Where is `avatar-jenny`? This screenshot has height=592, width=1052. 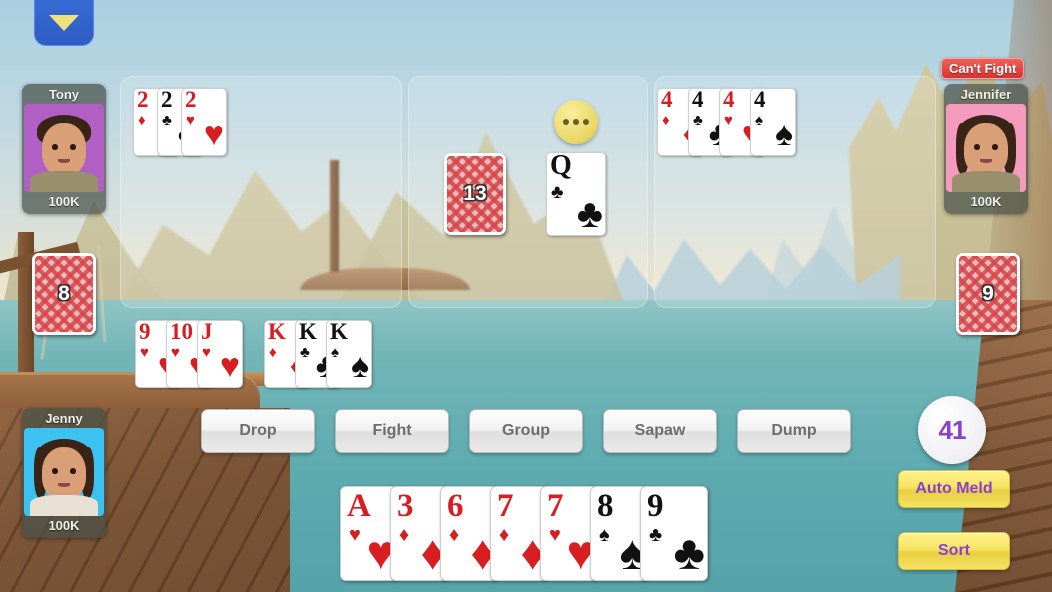 avatar-jenny is located at coordinates (64, 472).